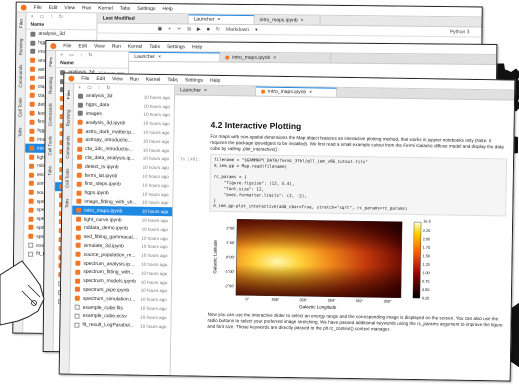 The height and width of the screenshot is (385, 519). What do you see at coordinates (425, 299) in the screenshot?
I see `colorbar-tick-label: 0.25` at bounding box center [425, 299].